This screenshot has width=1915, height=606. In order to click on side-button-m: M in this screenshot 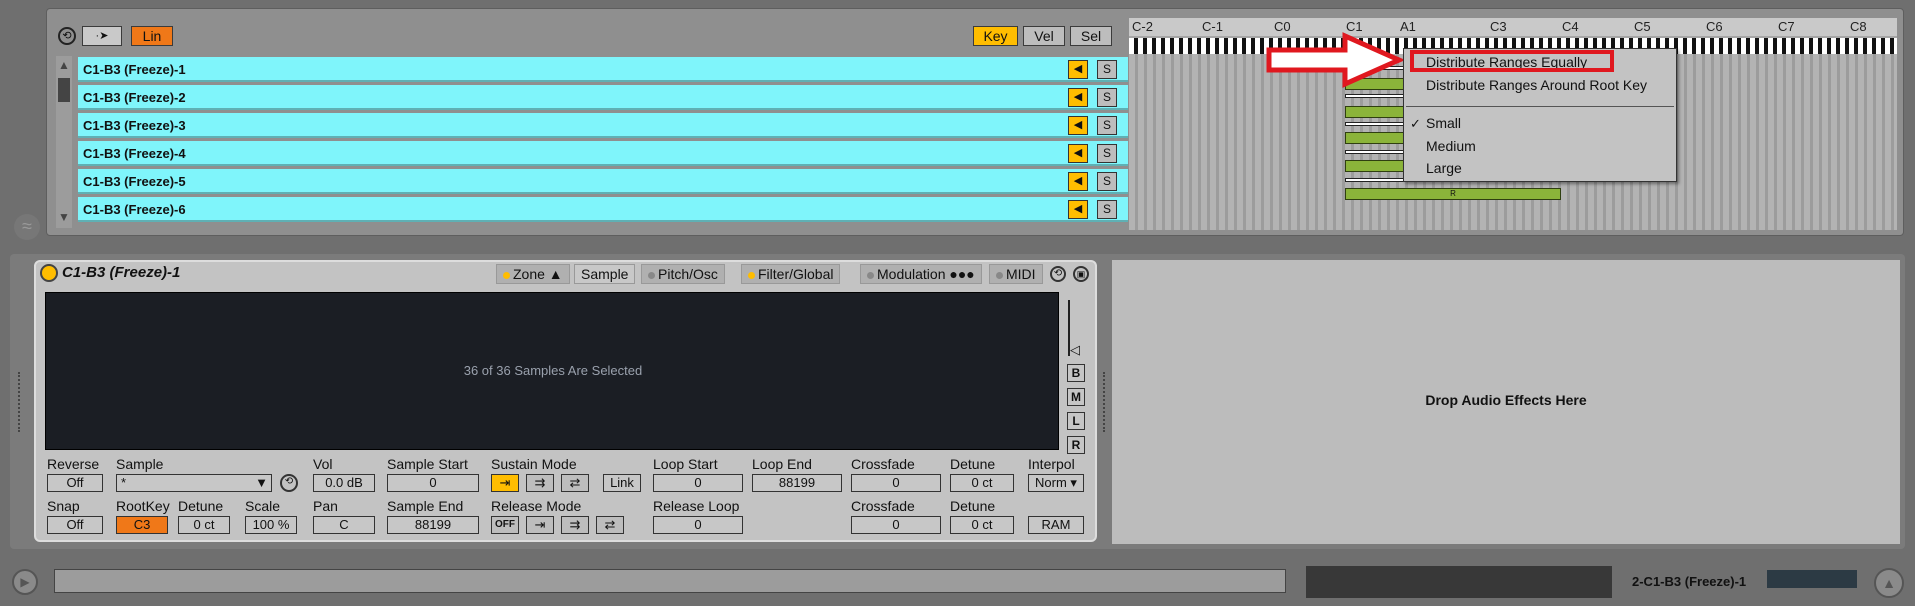, I will do `click(1076, 397)`.